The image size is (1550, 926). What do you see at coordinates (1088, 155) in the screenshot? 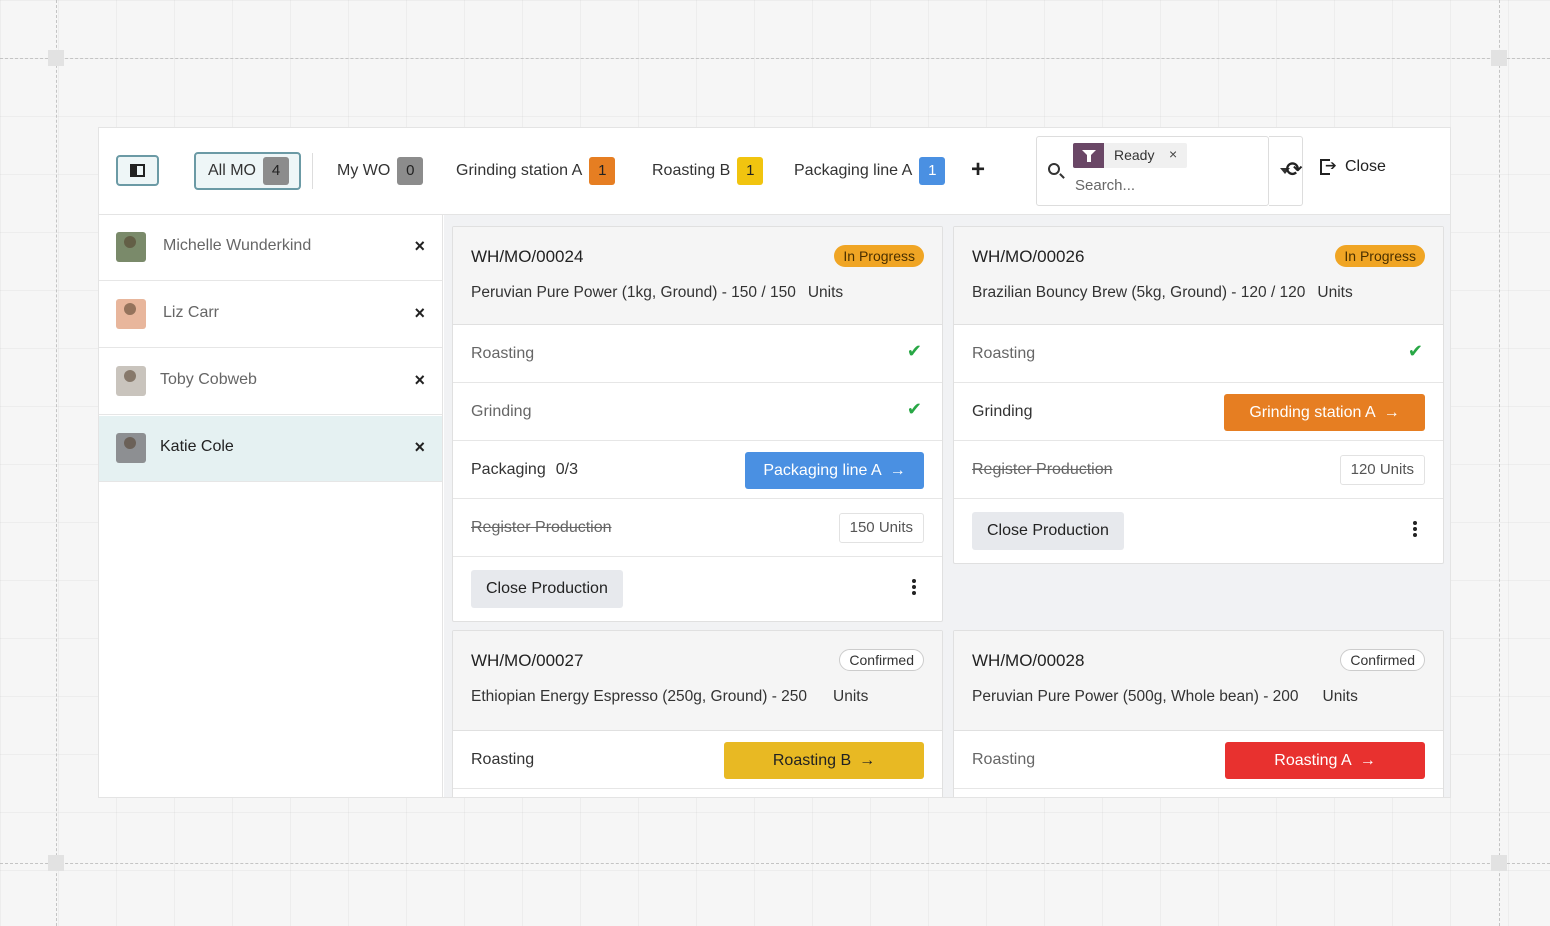
I see `filter-icon` at bounding box center [1088, 155].